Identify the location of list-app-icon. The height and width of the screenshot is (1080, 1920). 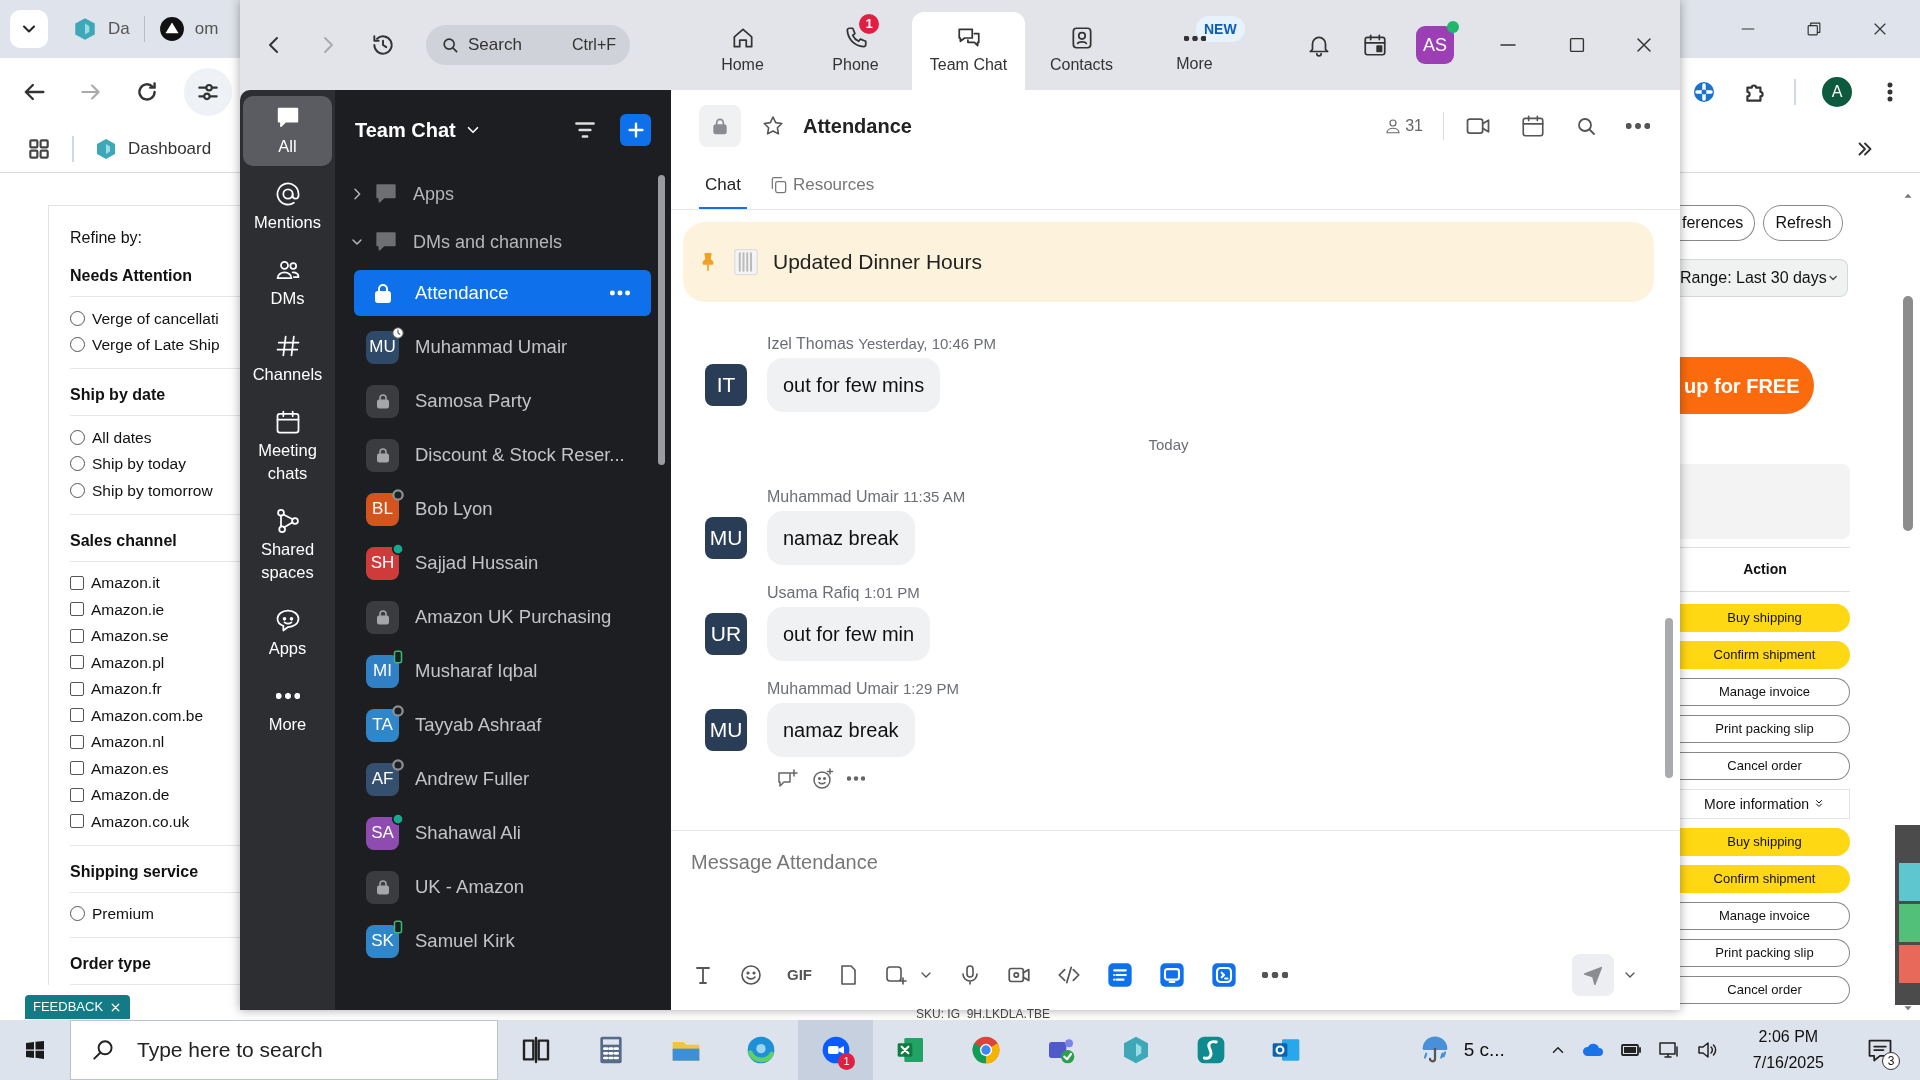
(1120, 975).